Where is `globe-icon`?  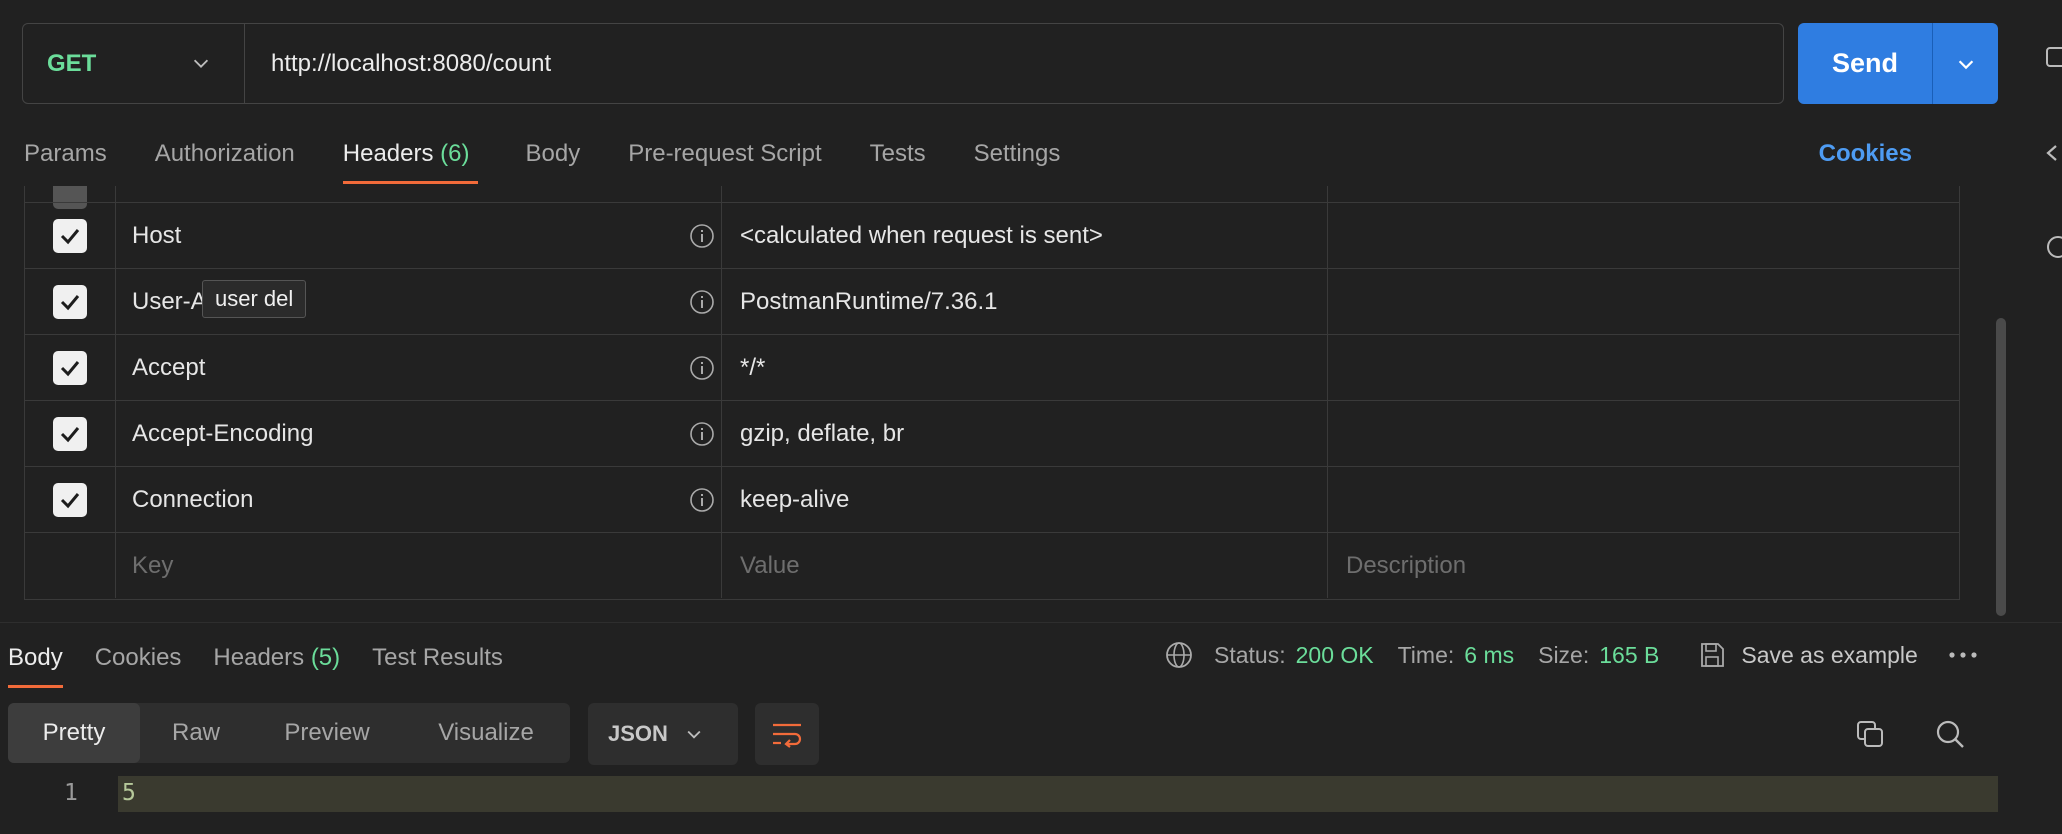 globe-icon is located at coordinates (1179, 655).